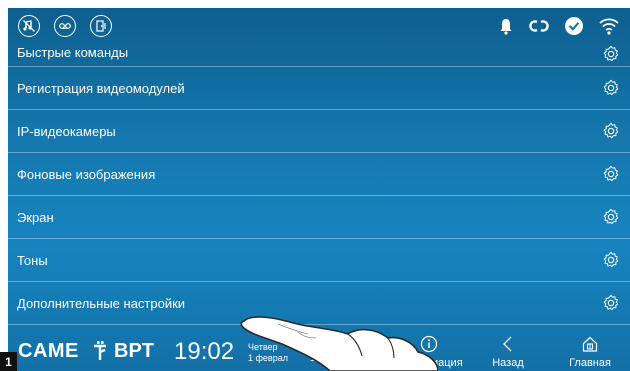  I want to click on page-number-badge: 1, so click(8, 361).